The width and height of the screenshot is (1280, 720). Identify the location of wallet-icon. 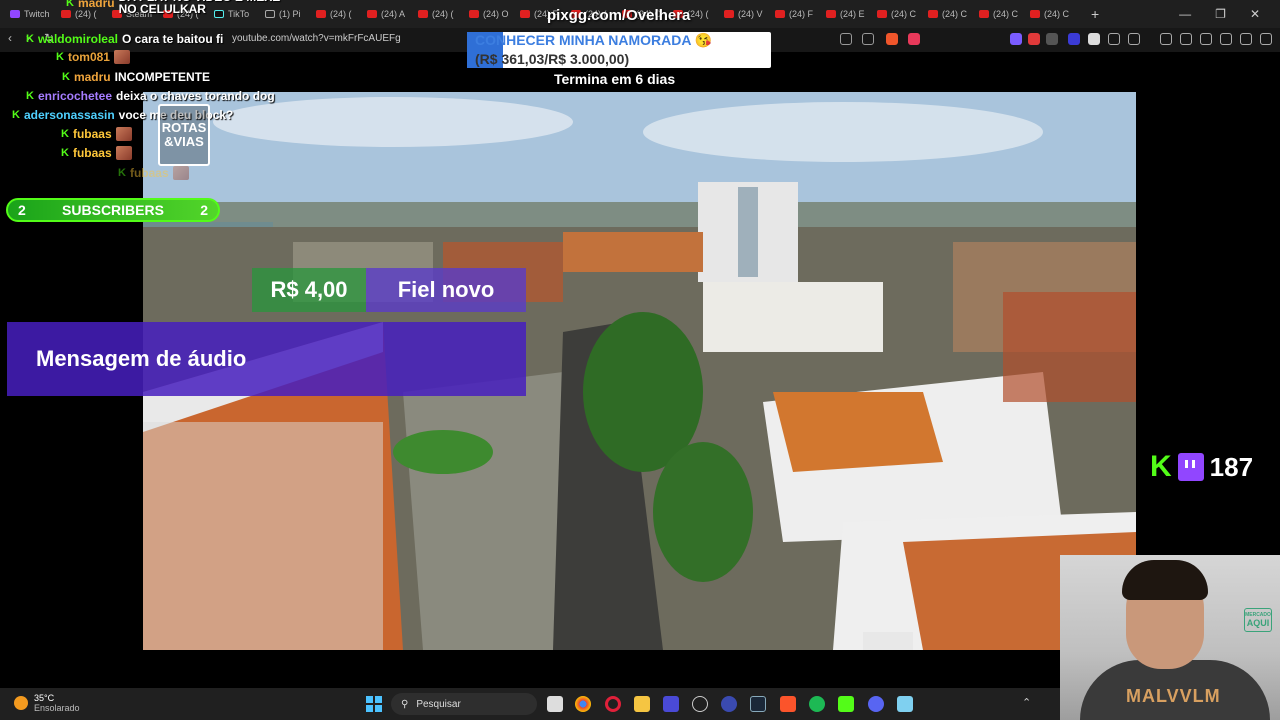
(1206, 39).